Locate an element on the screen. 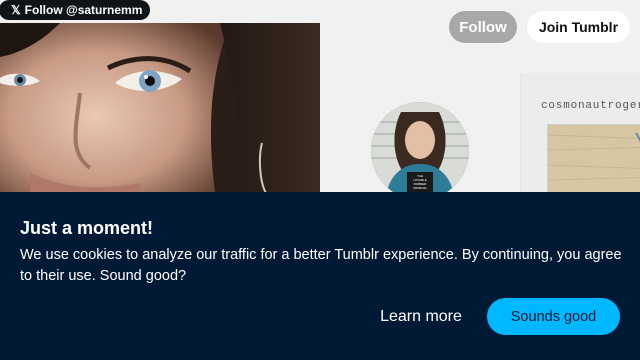 This screenshot has width=640, height=360. follow-button: Follow is located at coordinates (483, 27).